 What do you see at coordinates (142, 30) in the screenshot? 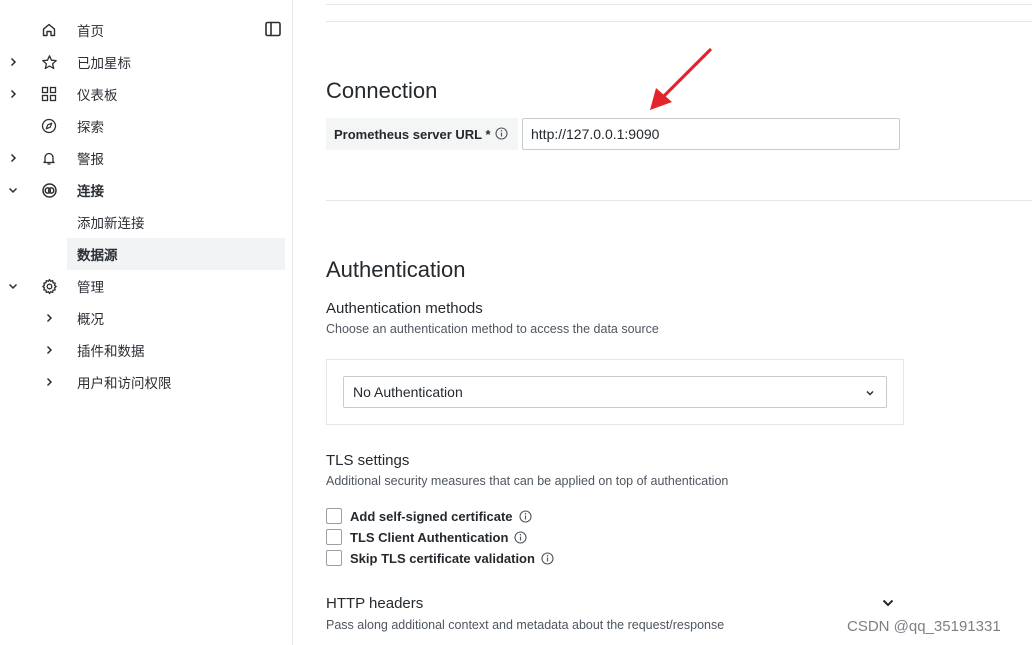
I see `sidebar-item-home: 首页` at bounding box center [142, 30].